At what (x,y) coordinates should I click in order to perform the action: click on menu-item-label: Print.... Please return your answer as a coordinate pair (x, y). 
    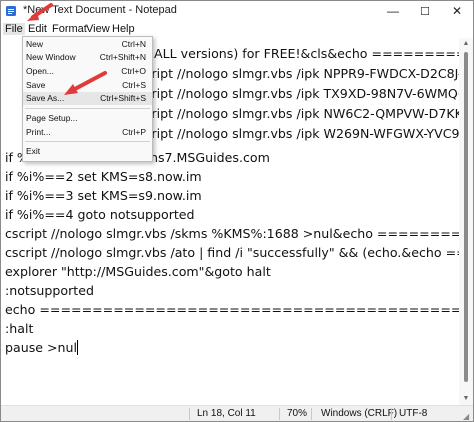
    Looking at the image, I should click on (38, 132).